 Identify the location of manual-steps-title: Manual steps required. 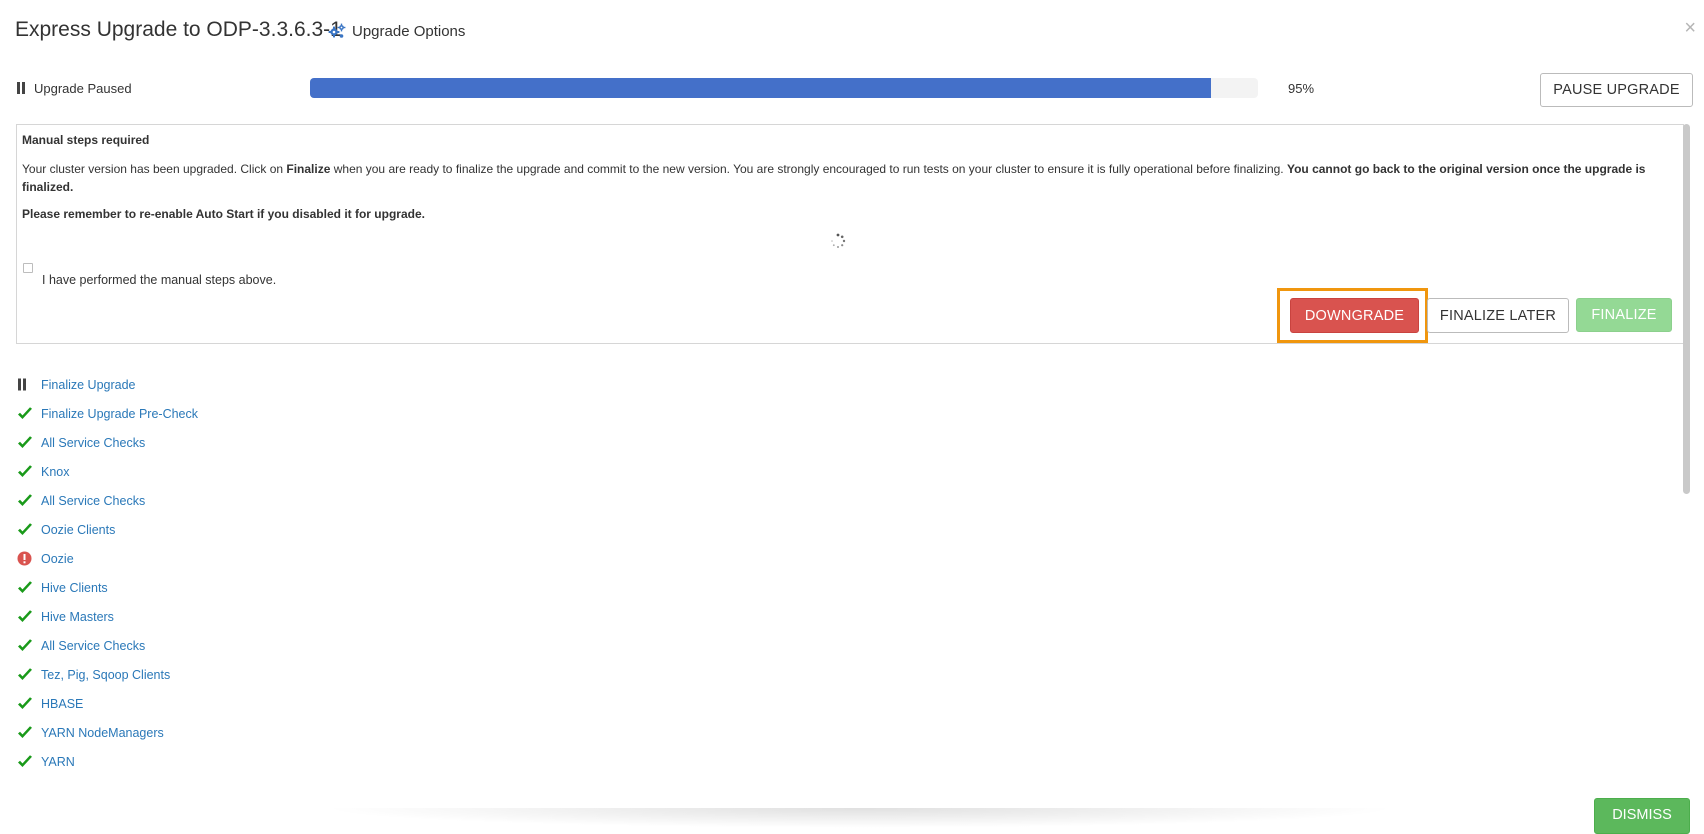
(86, 140).